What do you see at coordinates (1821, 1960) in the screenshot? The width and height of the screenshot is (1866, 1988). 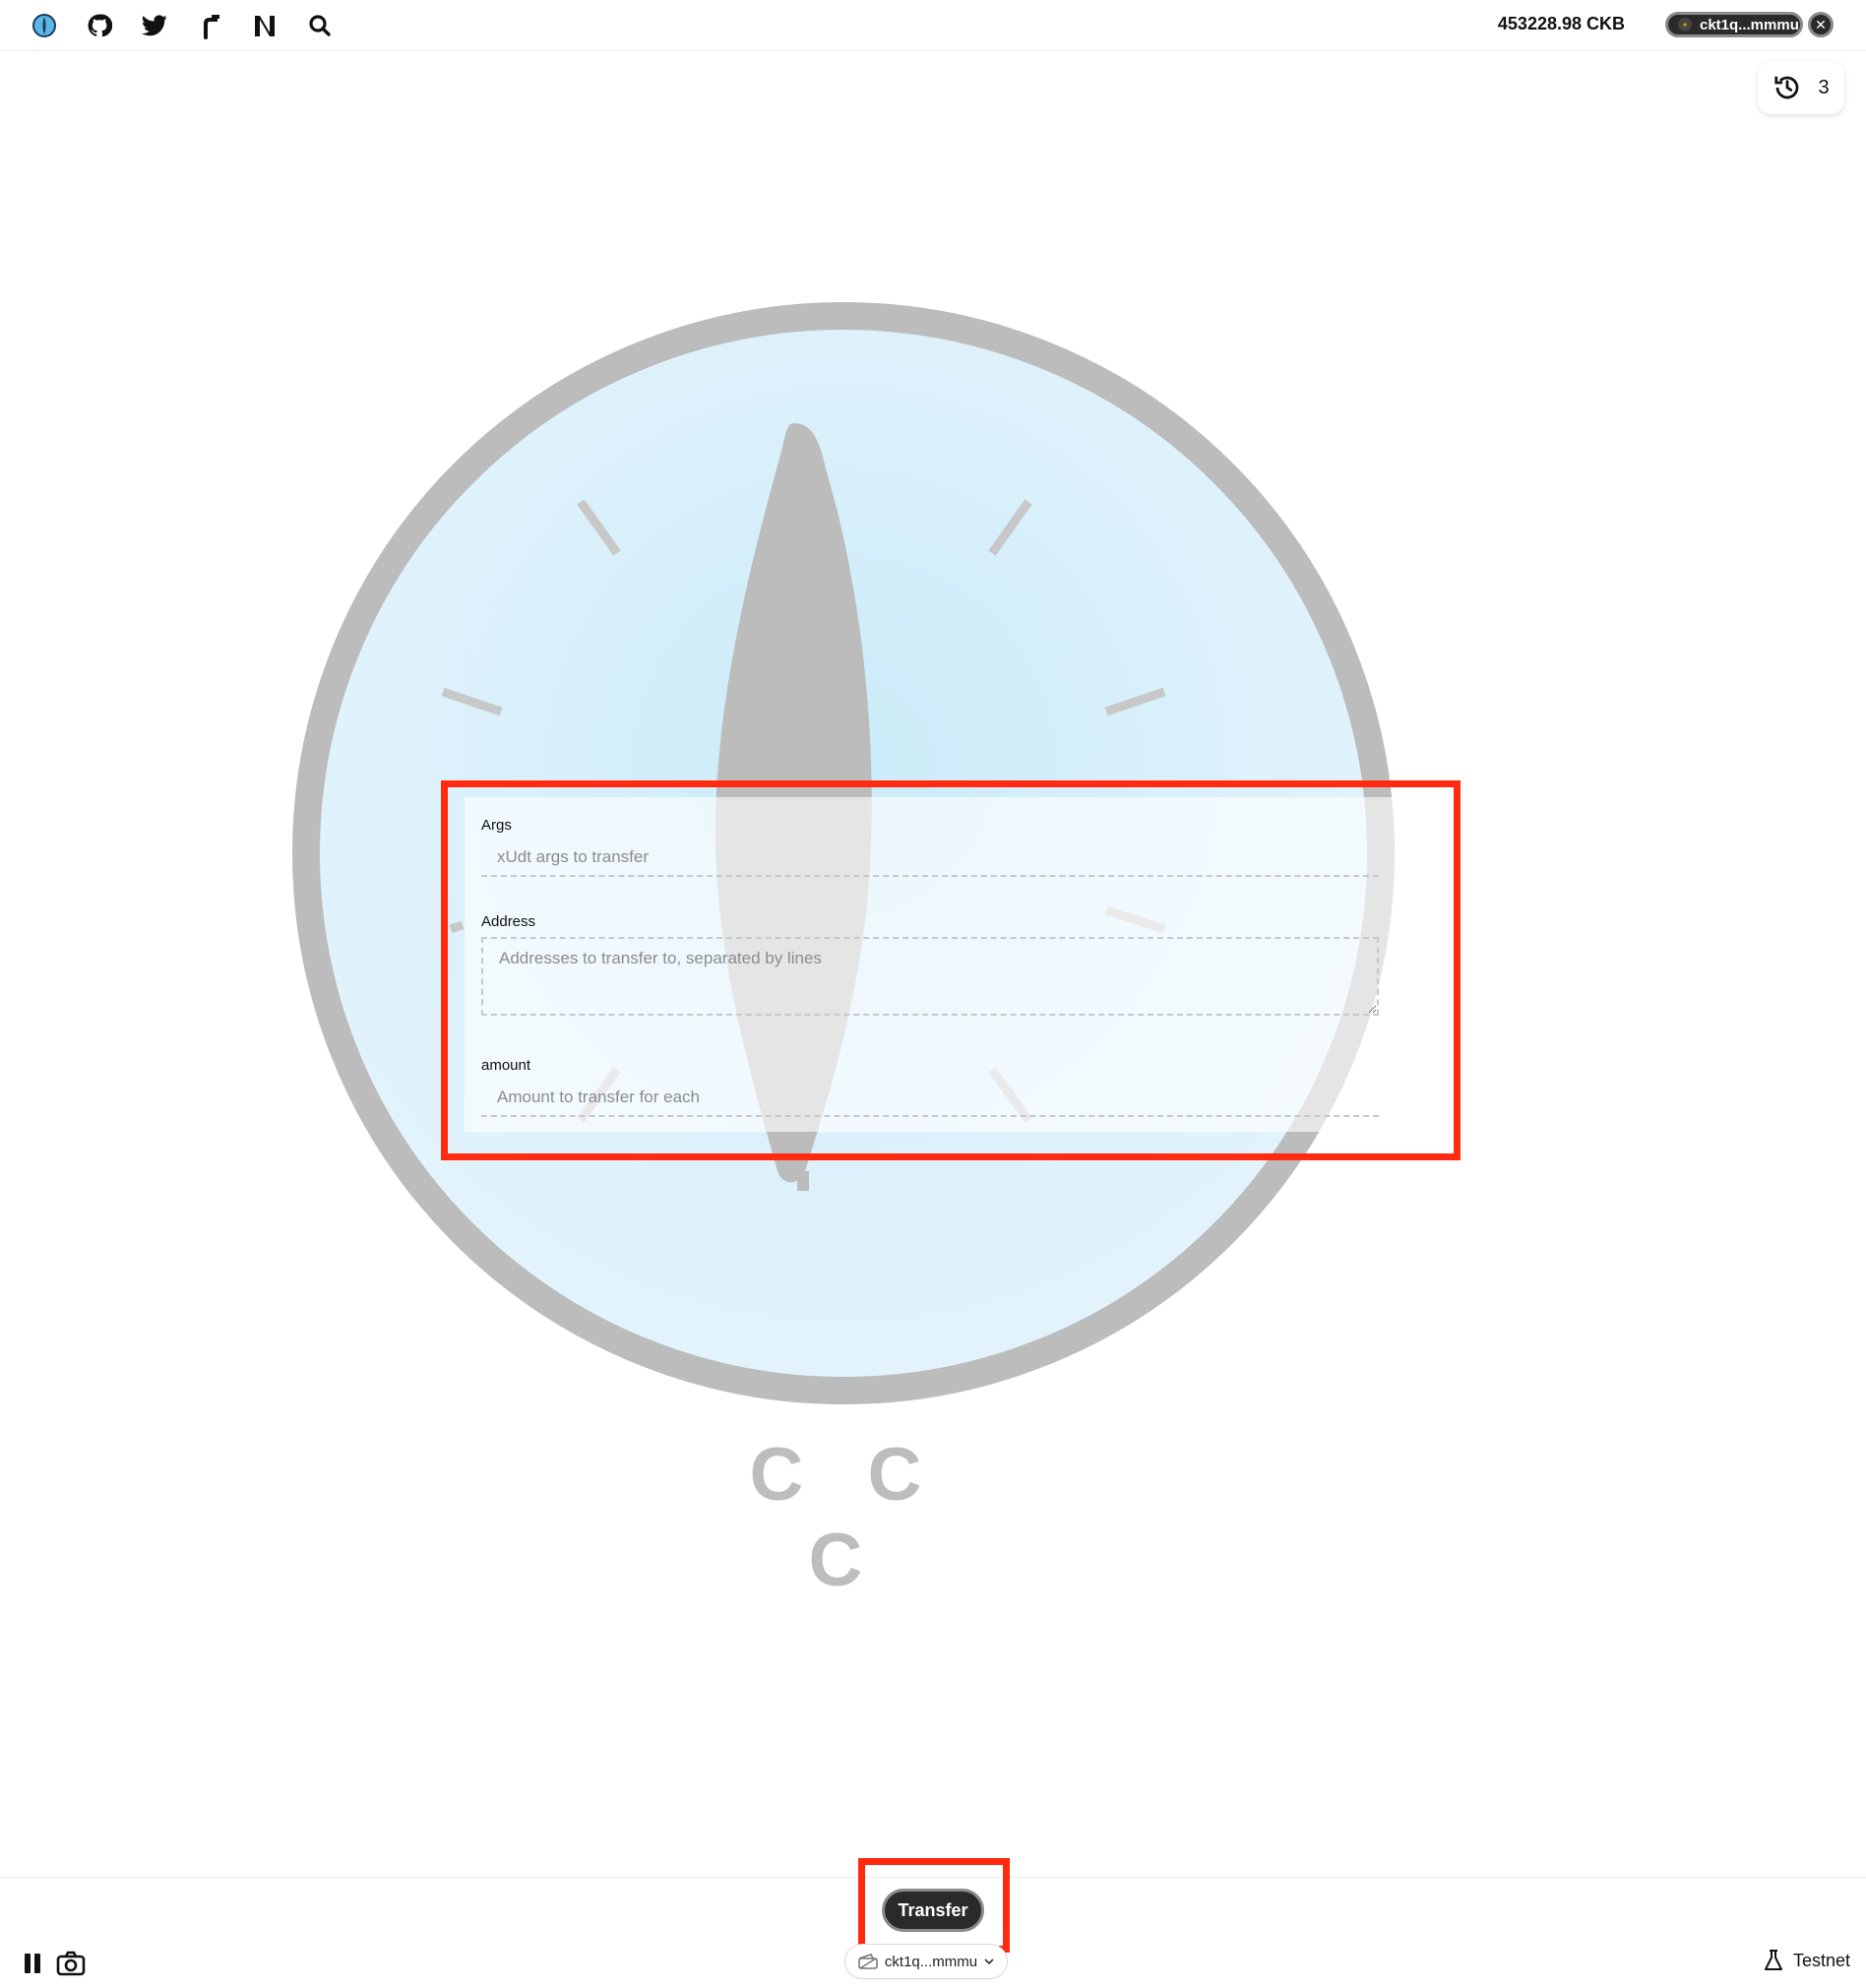 I see `network-label: Testnet` at bounding box center [1821, 1960].